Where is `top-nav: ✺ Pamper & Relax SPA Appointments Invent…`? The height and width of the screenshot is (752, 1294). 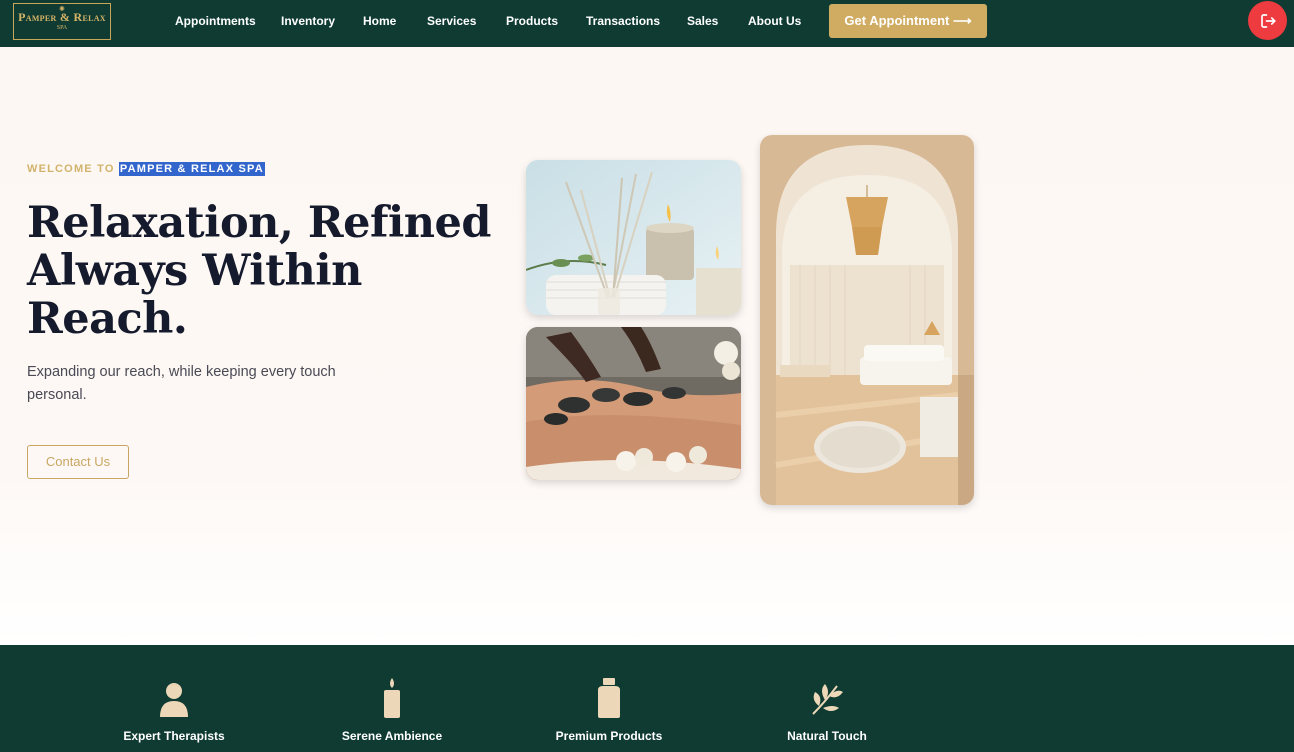
top-nav: ✺ Pamper & Relax SPA Appointments Invent… is located at coordinates (647, 23).